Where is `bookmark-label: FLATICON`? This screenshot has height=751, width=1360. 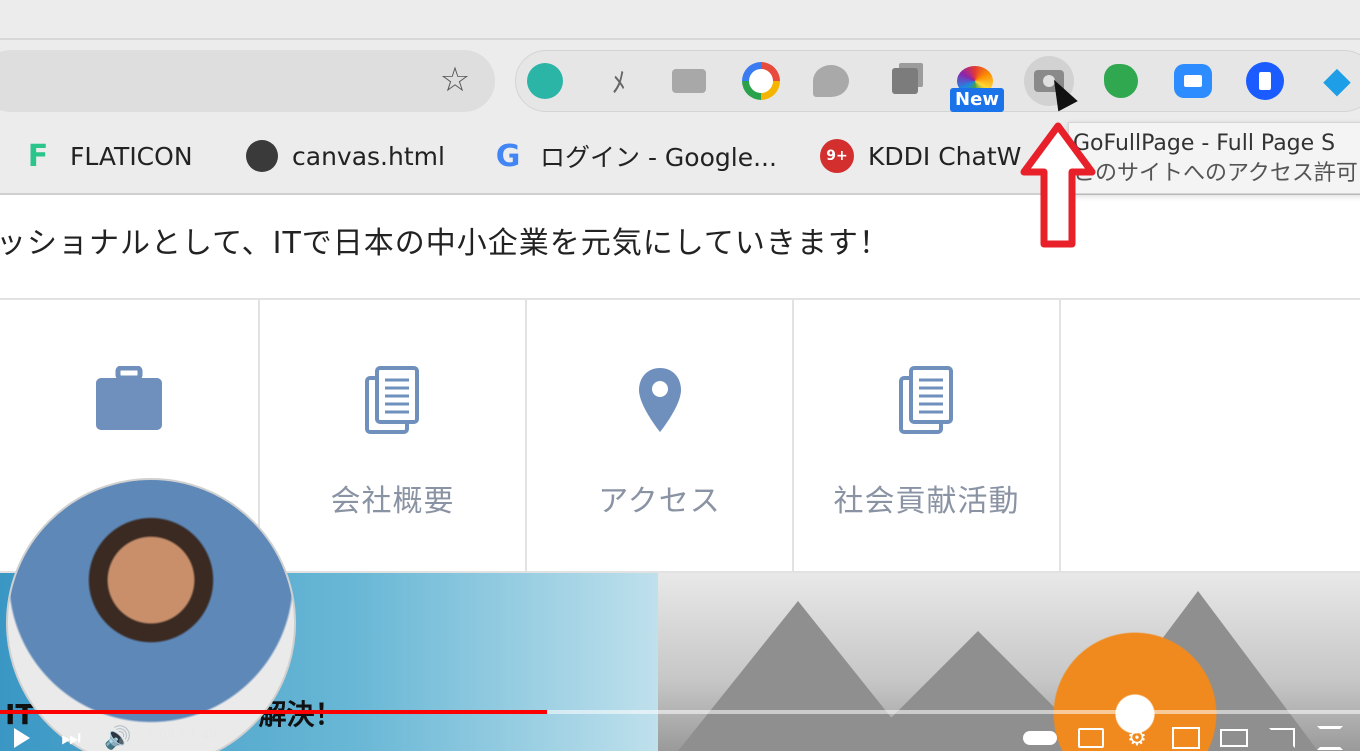
bookmark-label: FLATICON is located at coordinates (131, 156).